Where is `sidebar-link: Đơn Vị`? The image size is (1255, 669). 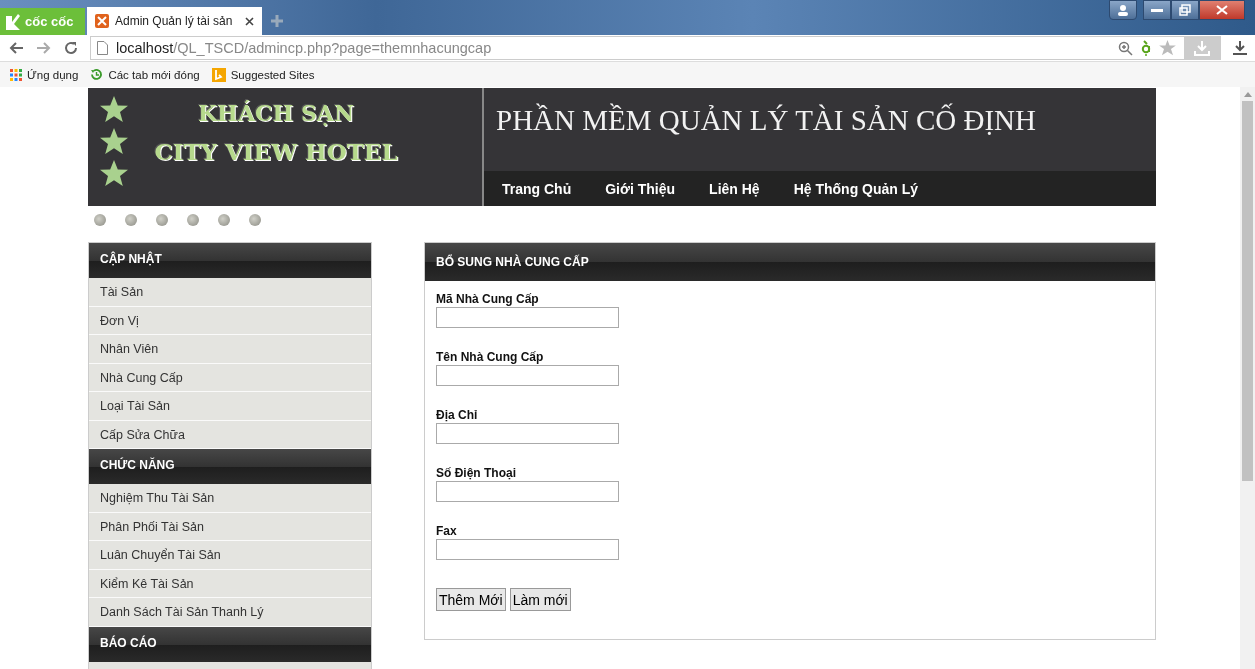 sidebar-link: Đơn Vị is located at coordinates (230, 320).